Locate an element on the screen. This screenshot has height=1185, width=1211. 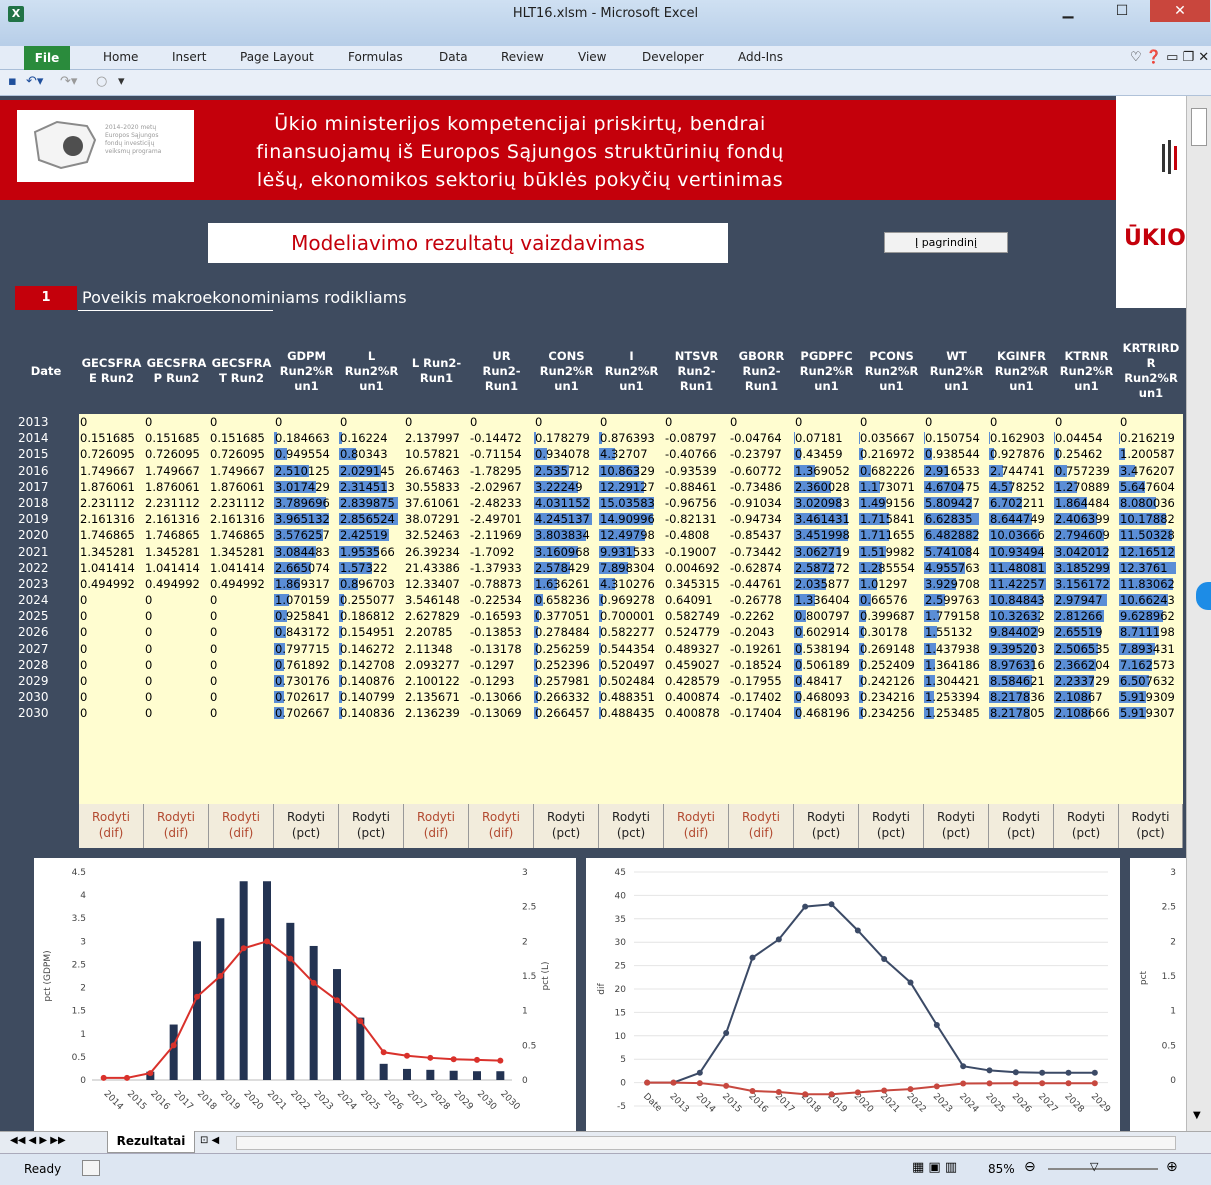
table-cell: 0.154951 is located at coordinates (371, 632).